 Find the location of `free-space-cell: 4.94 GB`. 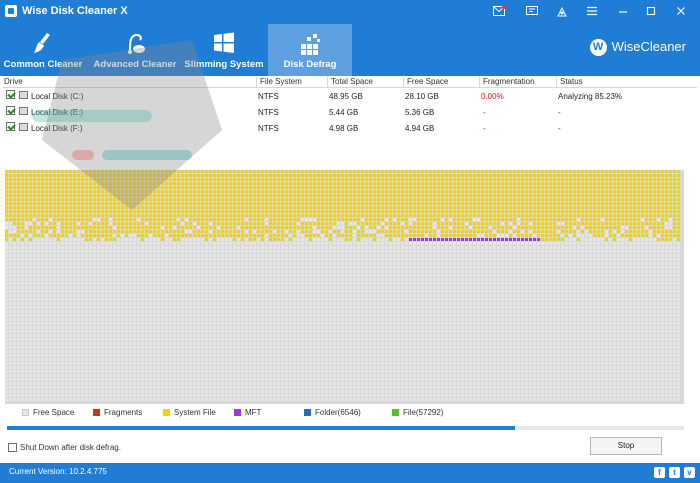

free-space-cell: 4.94 GB is located at coordinates (420, 128).